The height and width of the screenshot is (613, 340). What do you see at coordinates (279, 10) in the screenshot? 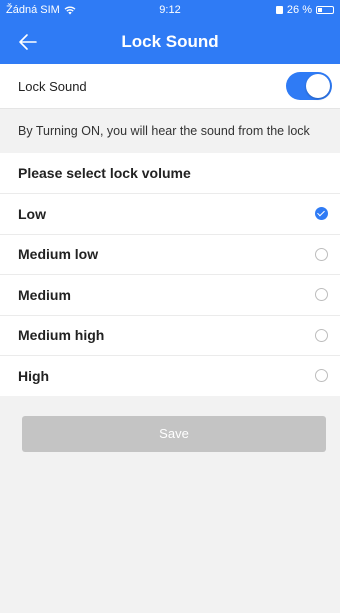
I see `orientation-lock-icon` at bounding box center [279, 10].